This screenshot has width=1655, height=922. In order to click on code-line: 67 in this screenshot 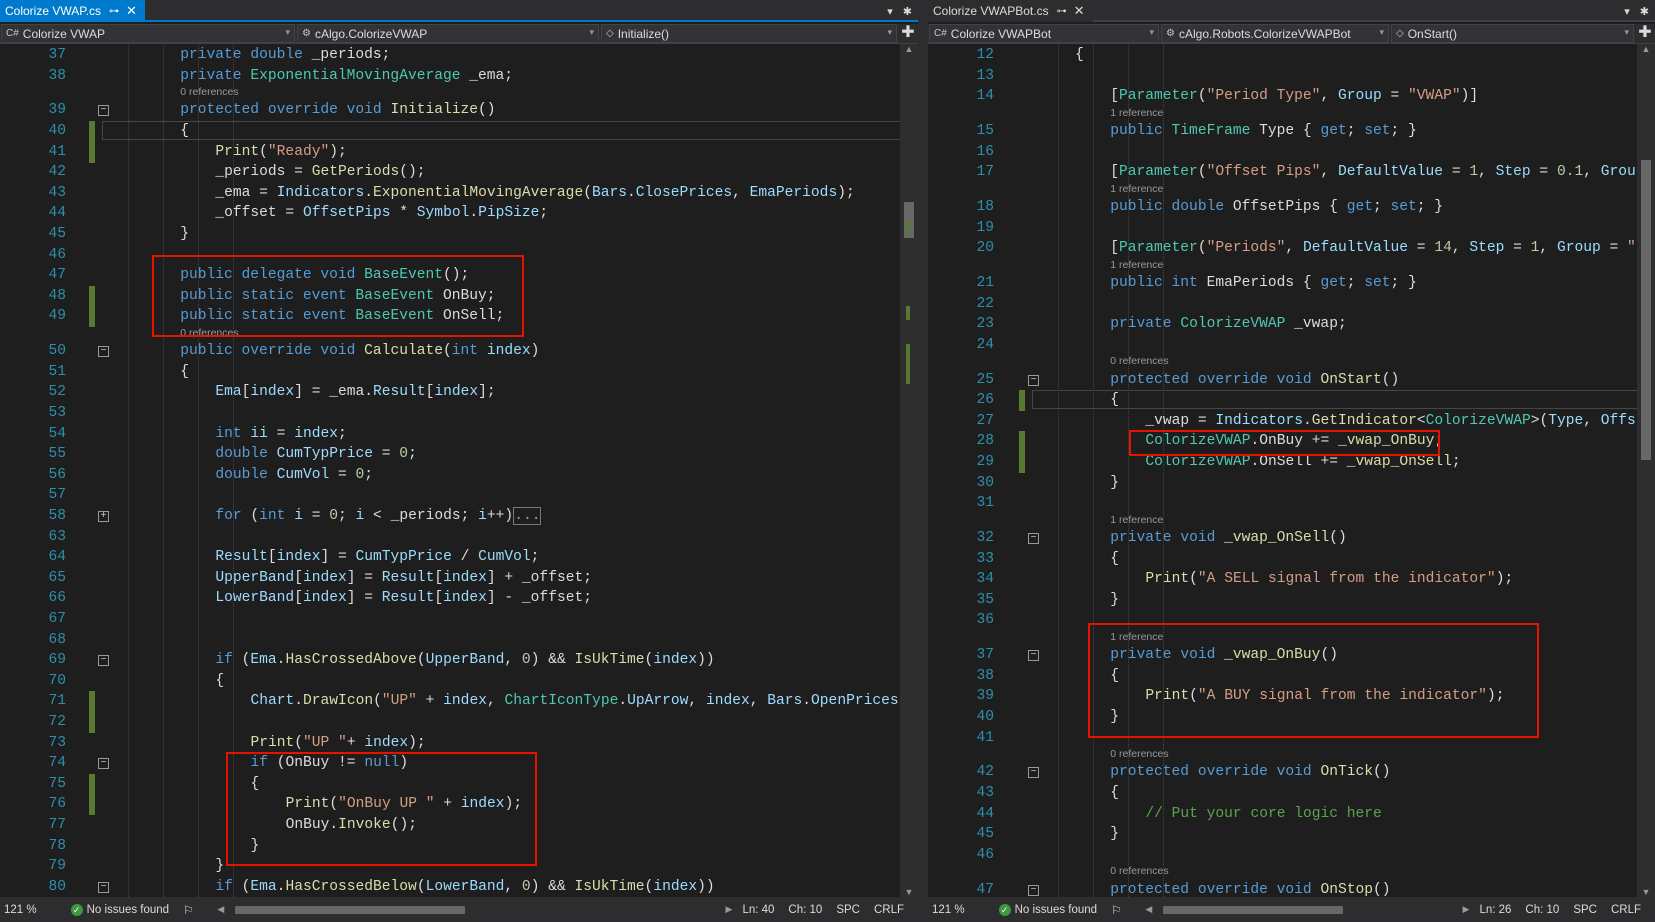, I will do `click(459, 619)`.